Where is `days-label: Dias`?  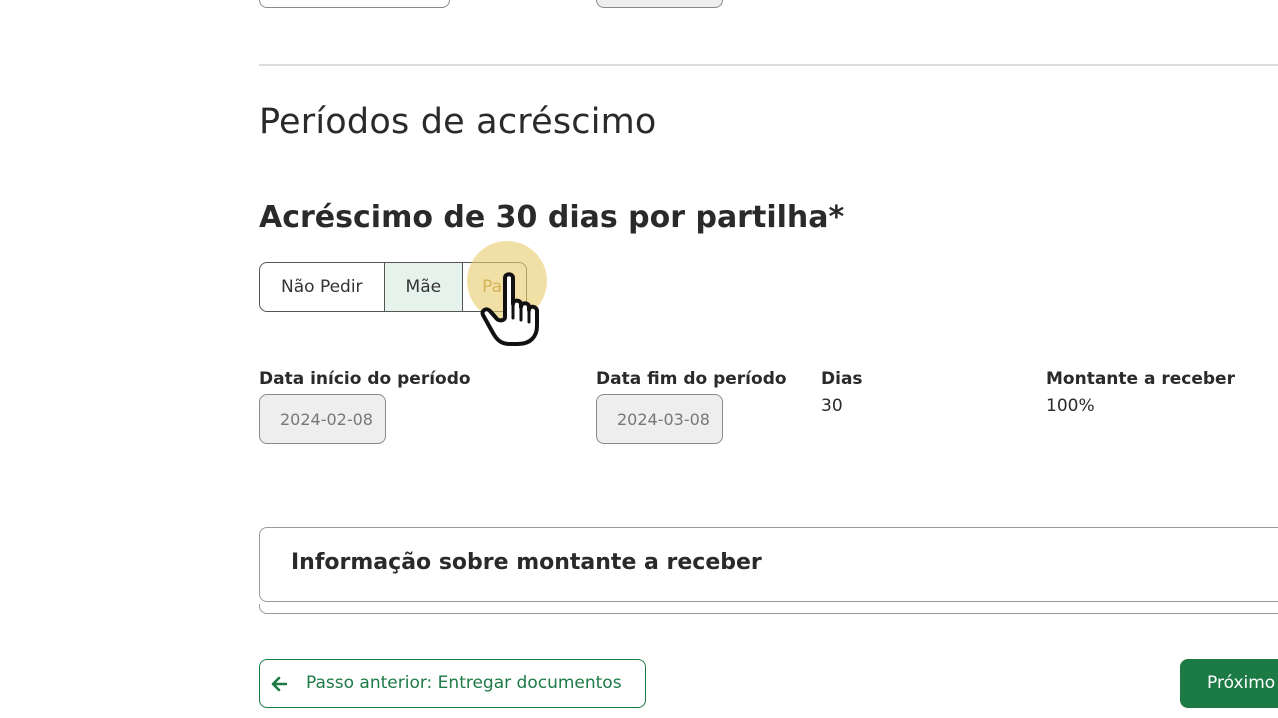
days-label: Dias is located at coordinates (842, 379).